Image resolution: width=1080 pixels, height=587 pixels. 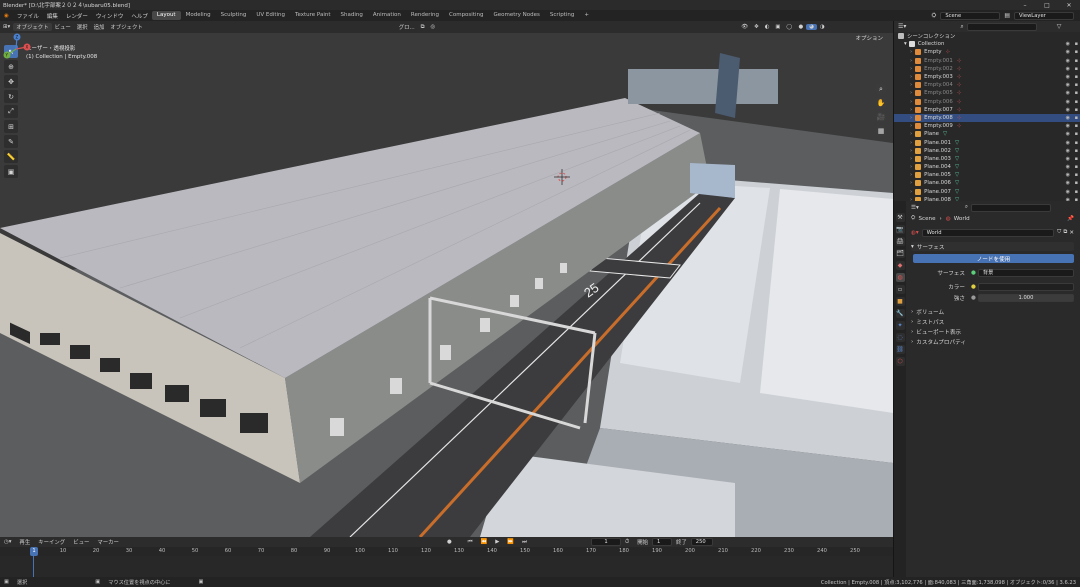 I want to click on collection-row: ▾ Collection ◉ ▪, so click(x=987, y=44).